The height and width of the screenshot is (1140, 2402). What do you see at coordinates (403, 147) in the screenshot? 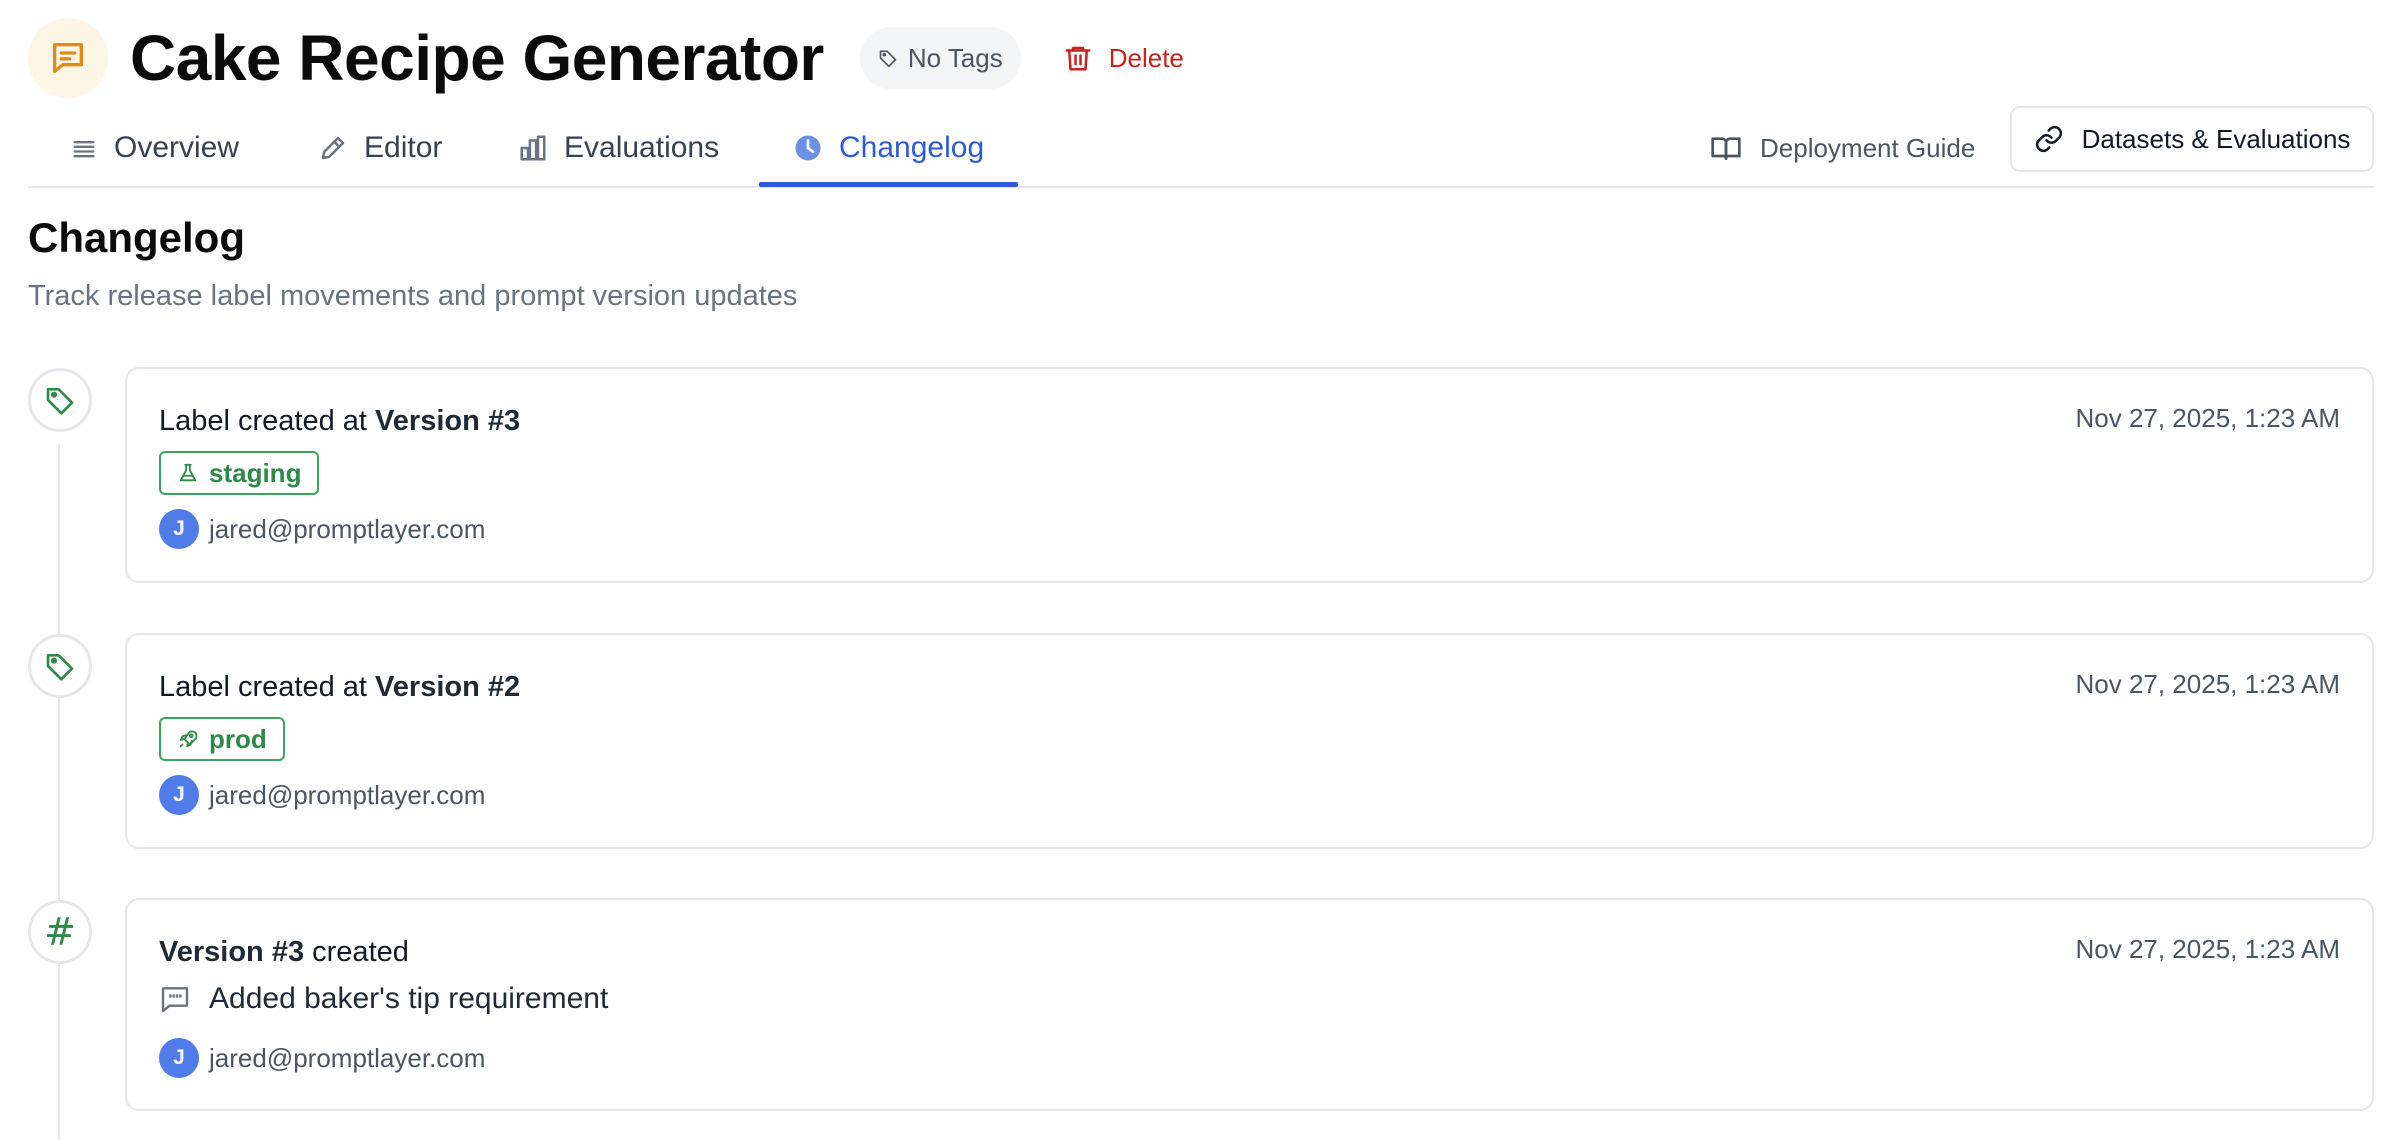
I see `tab-label: Editor` at bounding box center [403, 147].